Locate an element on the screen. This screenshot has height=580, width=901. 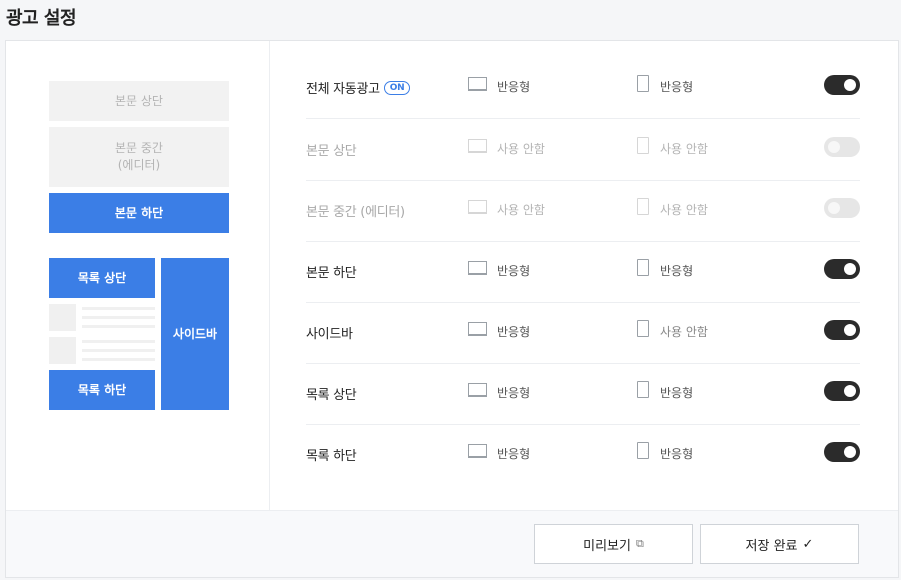
preview-body-bottom: 본문 하단 is located at coordinates (139, 213).